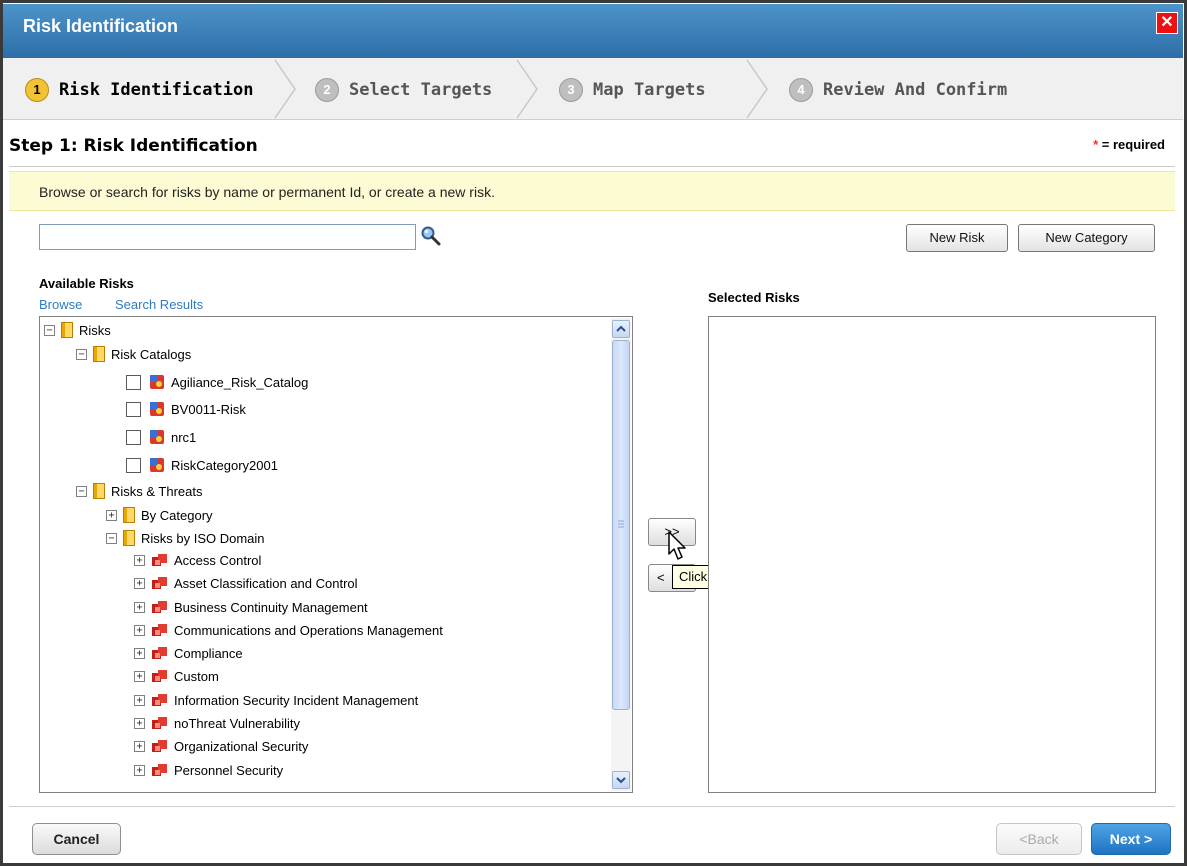 This screenshot has width=1187, height=866. Describe the element at coordinates (188, 653) in the screenshot. I see `tree-item-iso-domain: + Compliance` at that location.